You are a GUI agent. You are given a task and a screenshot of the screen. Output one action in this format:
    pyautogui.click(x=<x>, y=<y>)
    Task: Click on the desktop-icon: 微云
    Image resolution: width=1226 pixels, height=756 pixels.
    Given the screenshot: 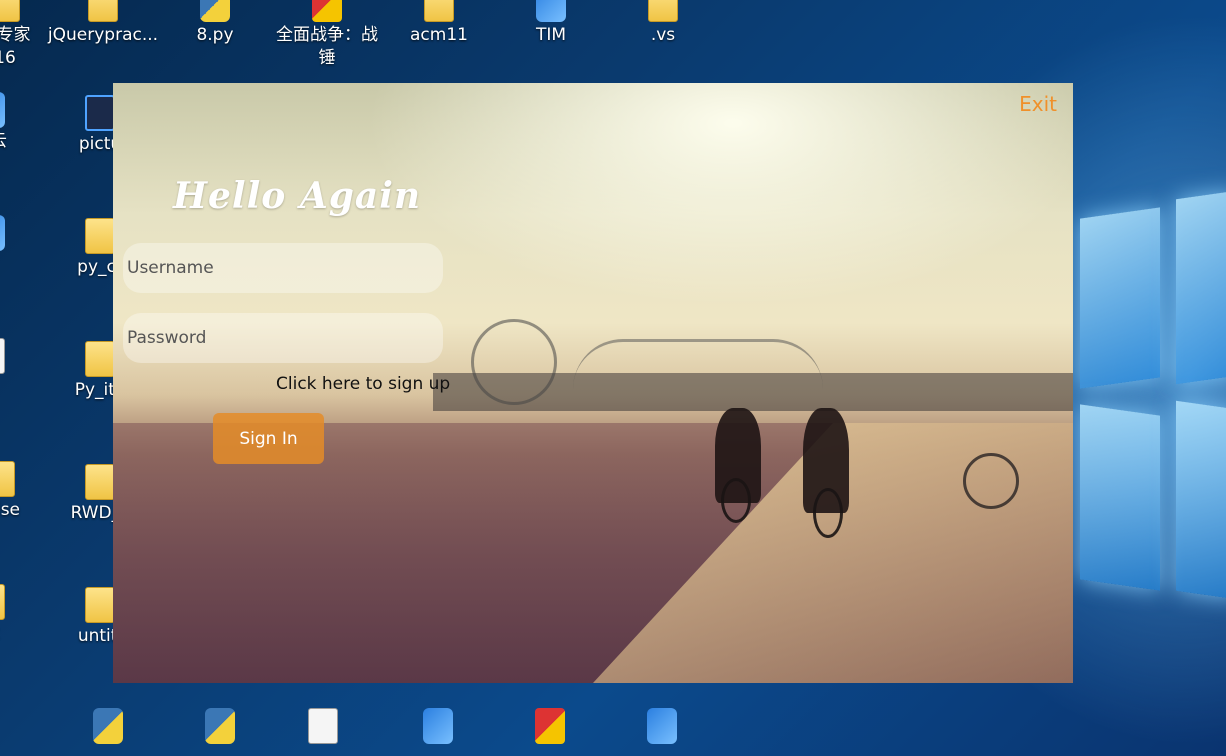 What is the action you would take?
    pyautogui.click(x=15, y=122)
    